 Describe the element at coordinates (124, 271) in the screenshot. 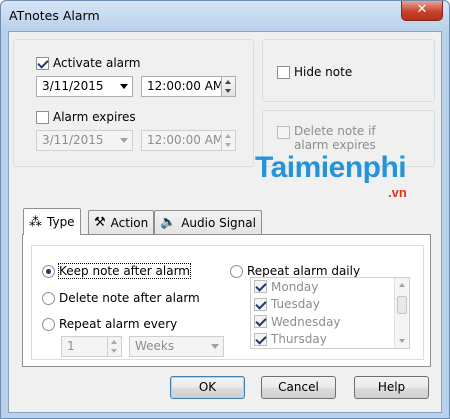

I see `keep-note-label: Keep note after alarm` at that location.